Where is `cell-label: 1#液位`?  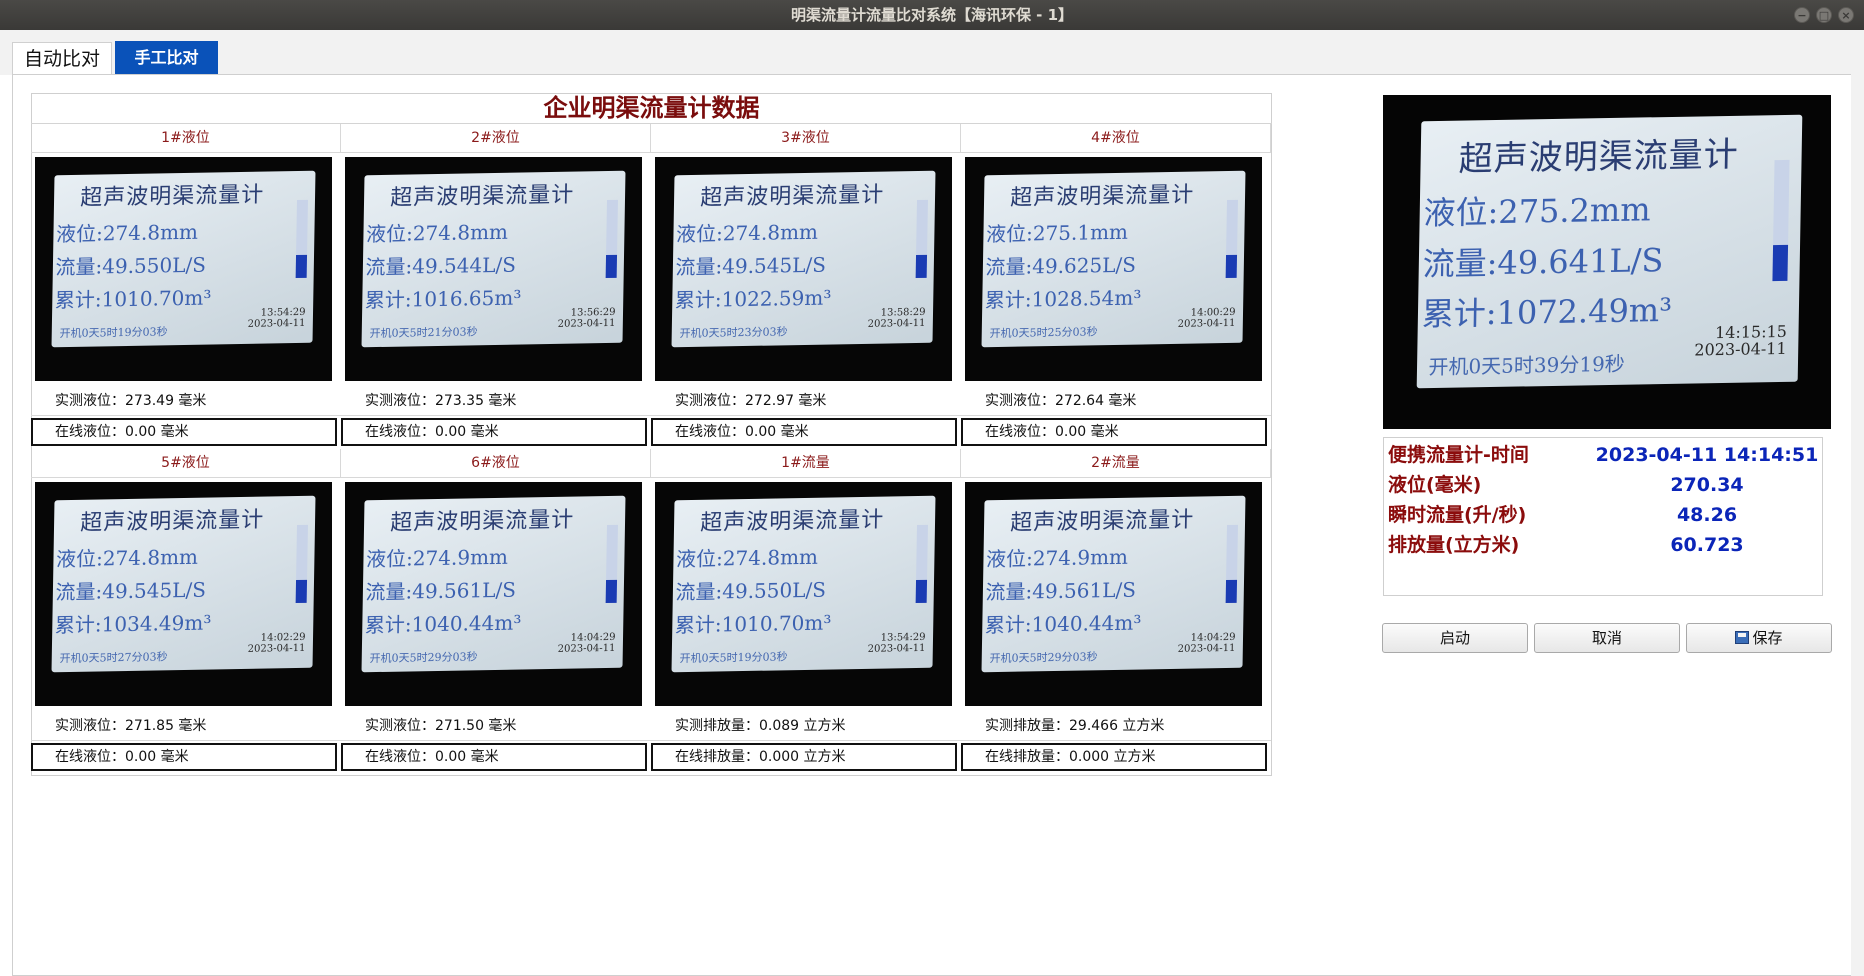
cell-label: 1#液位 is located at coordinates (186, 138).